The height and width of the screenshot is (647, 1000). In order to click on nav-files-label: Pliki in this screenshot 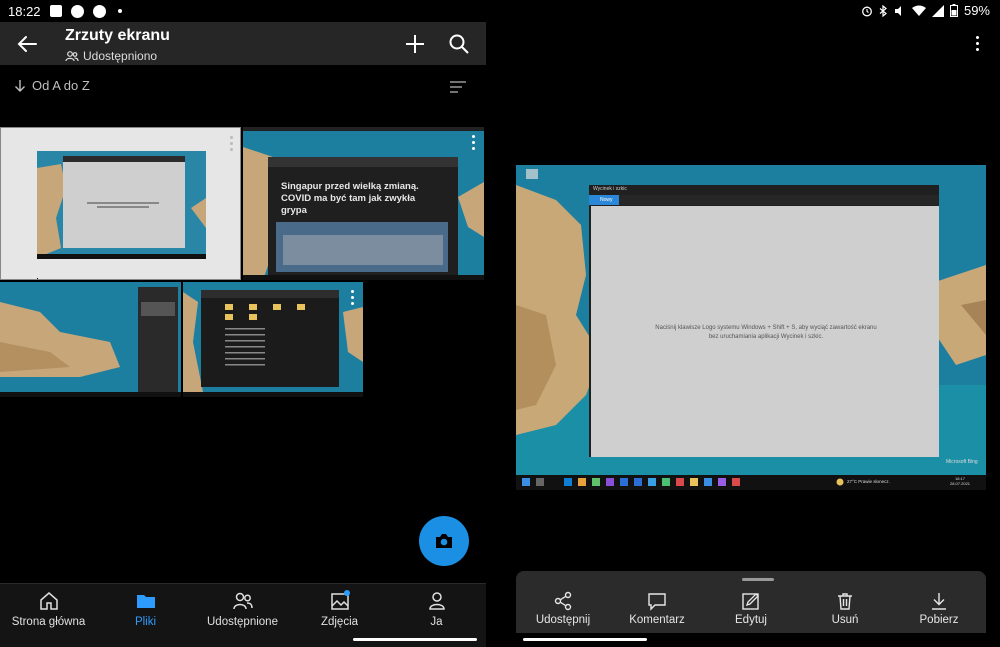, I will do `click(145, 622)`.